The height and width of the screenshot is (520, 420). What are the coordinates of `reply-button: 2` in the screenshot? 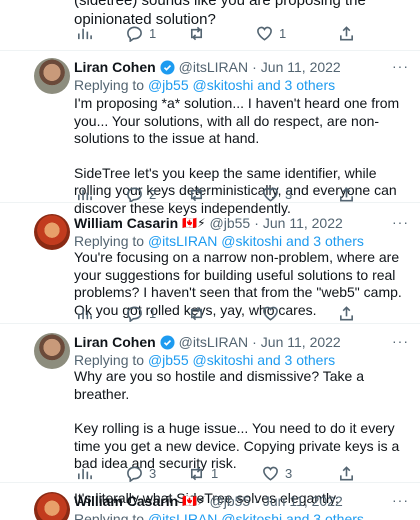 It's located at (141, 194).